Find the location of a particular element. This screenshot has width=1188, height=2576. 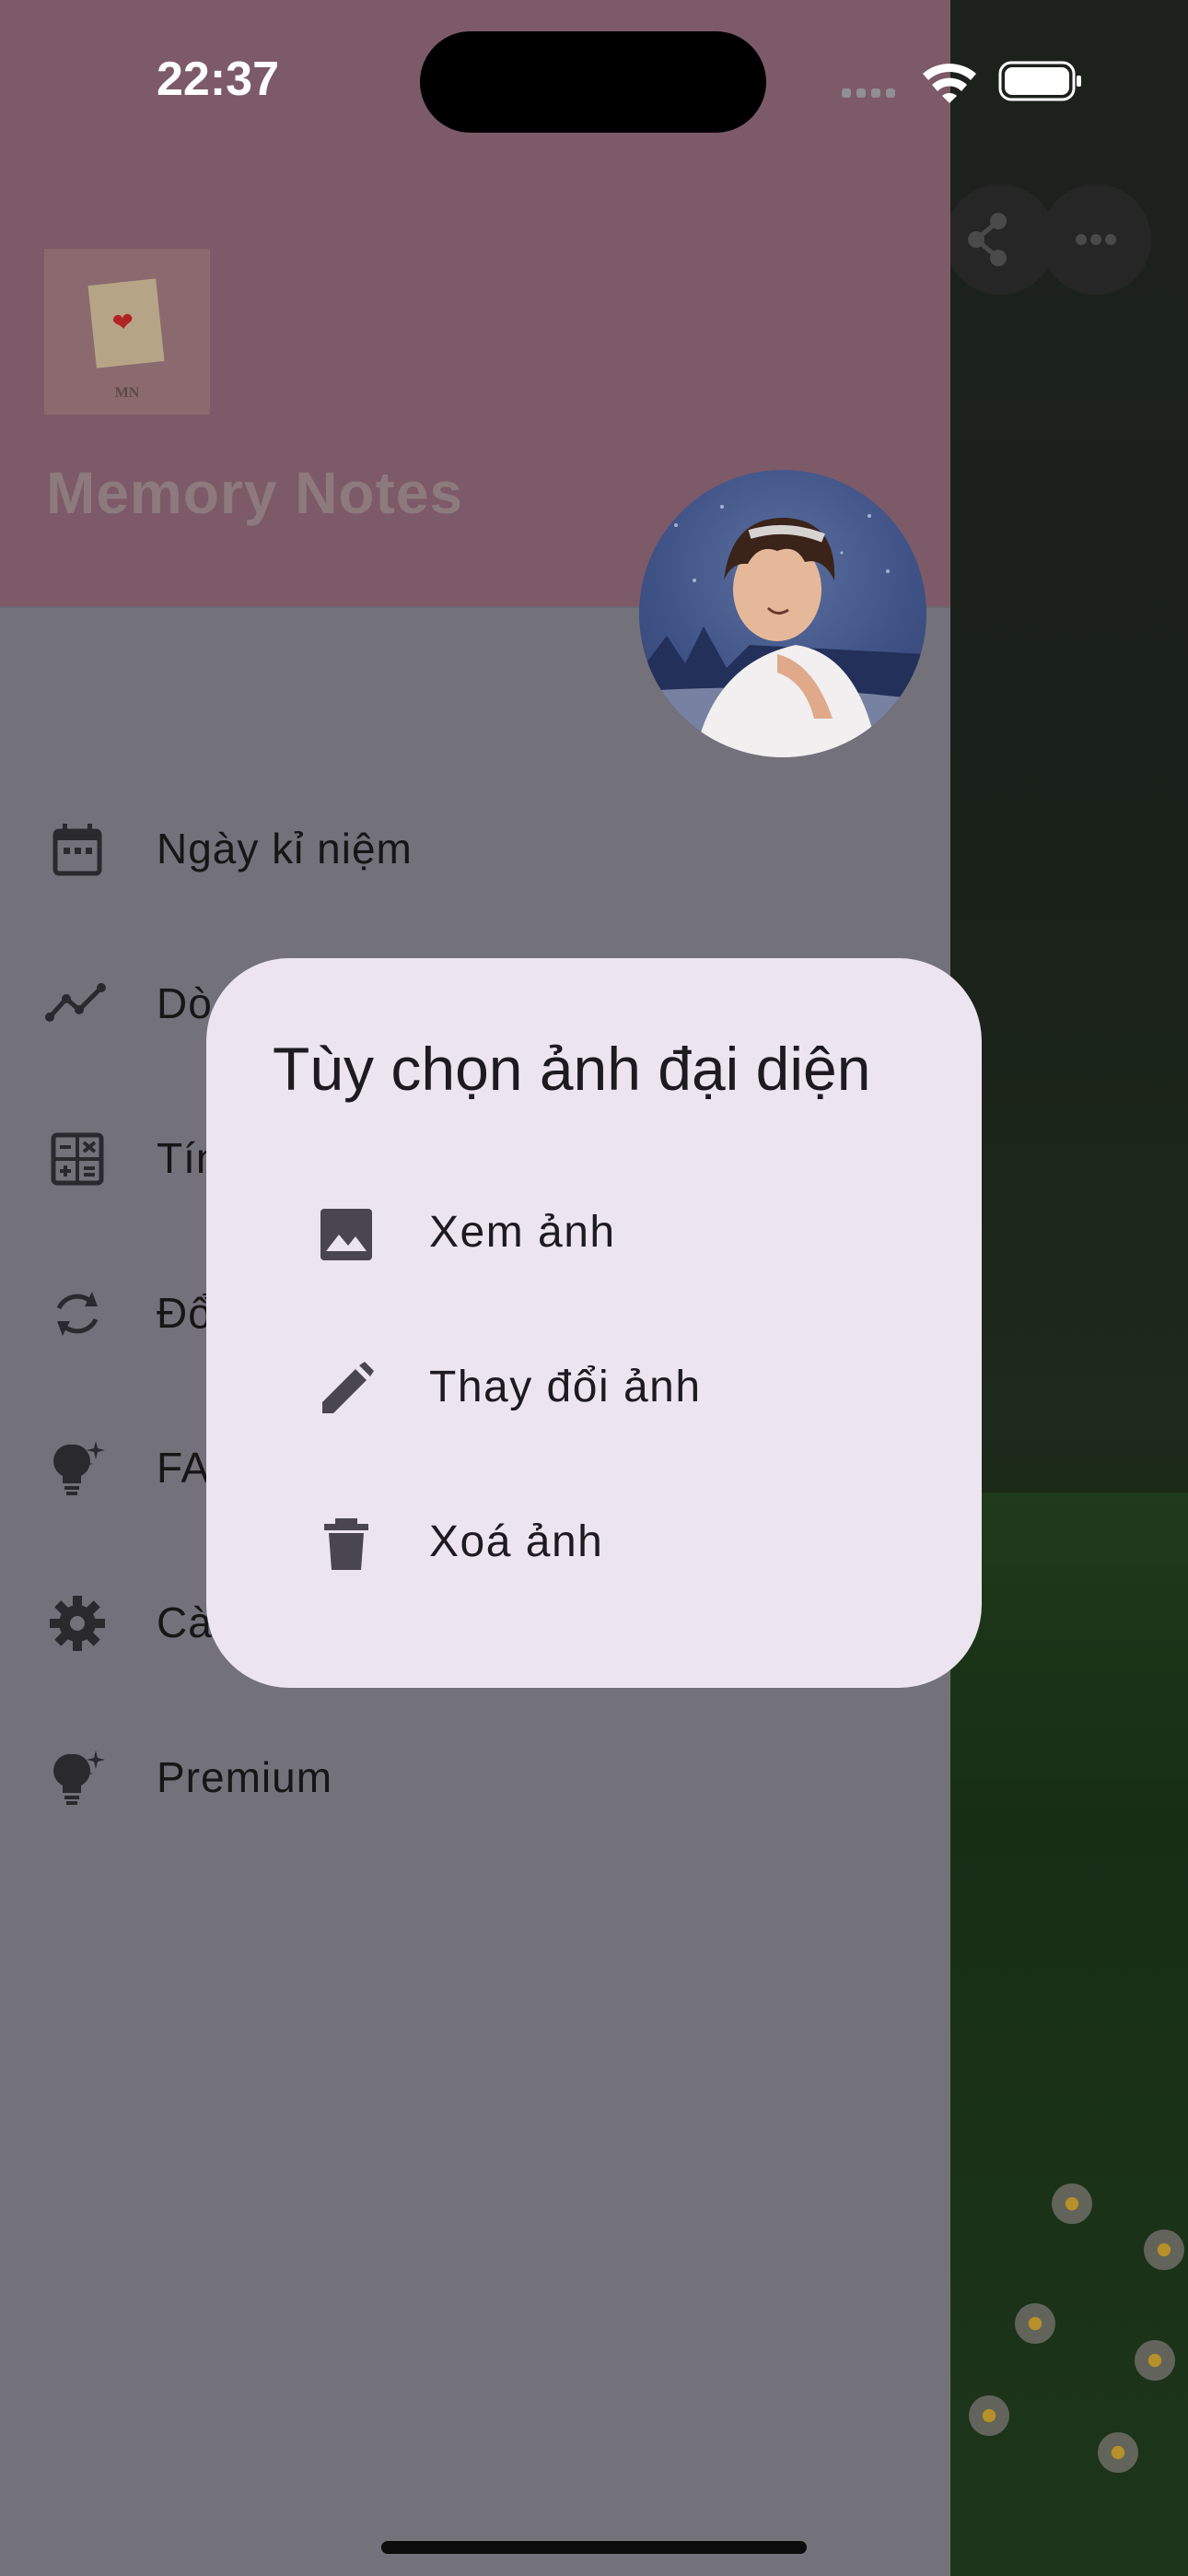

share-icon is located at coordinates (987, 239).